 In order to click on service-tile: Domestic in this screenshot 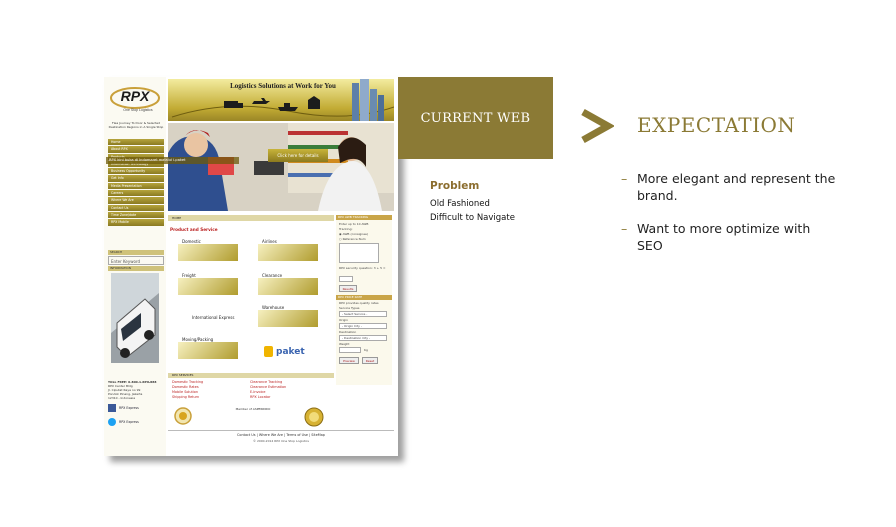, I will do `click(208, 249)`.